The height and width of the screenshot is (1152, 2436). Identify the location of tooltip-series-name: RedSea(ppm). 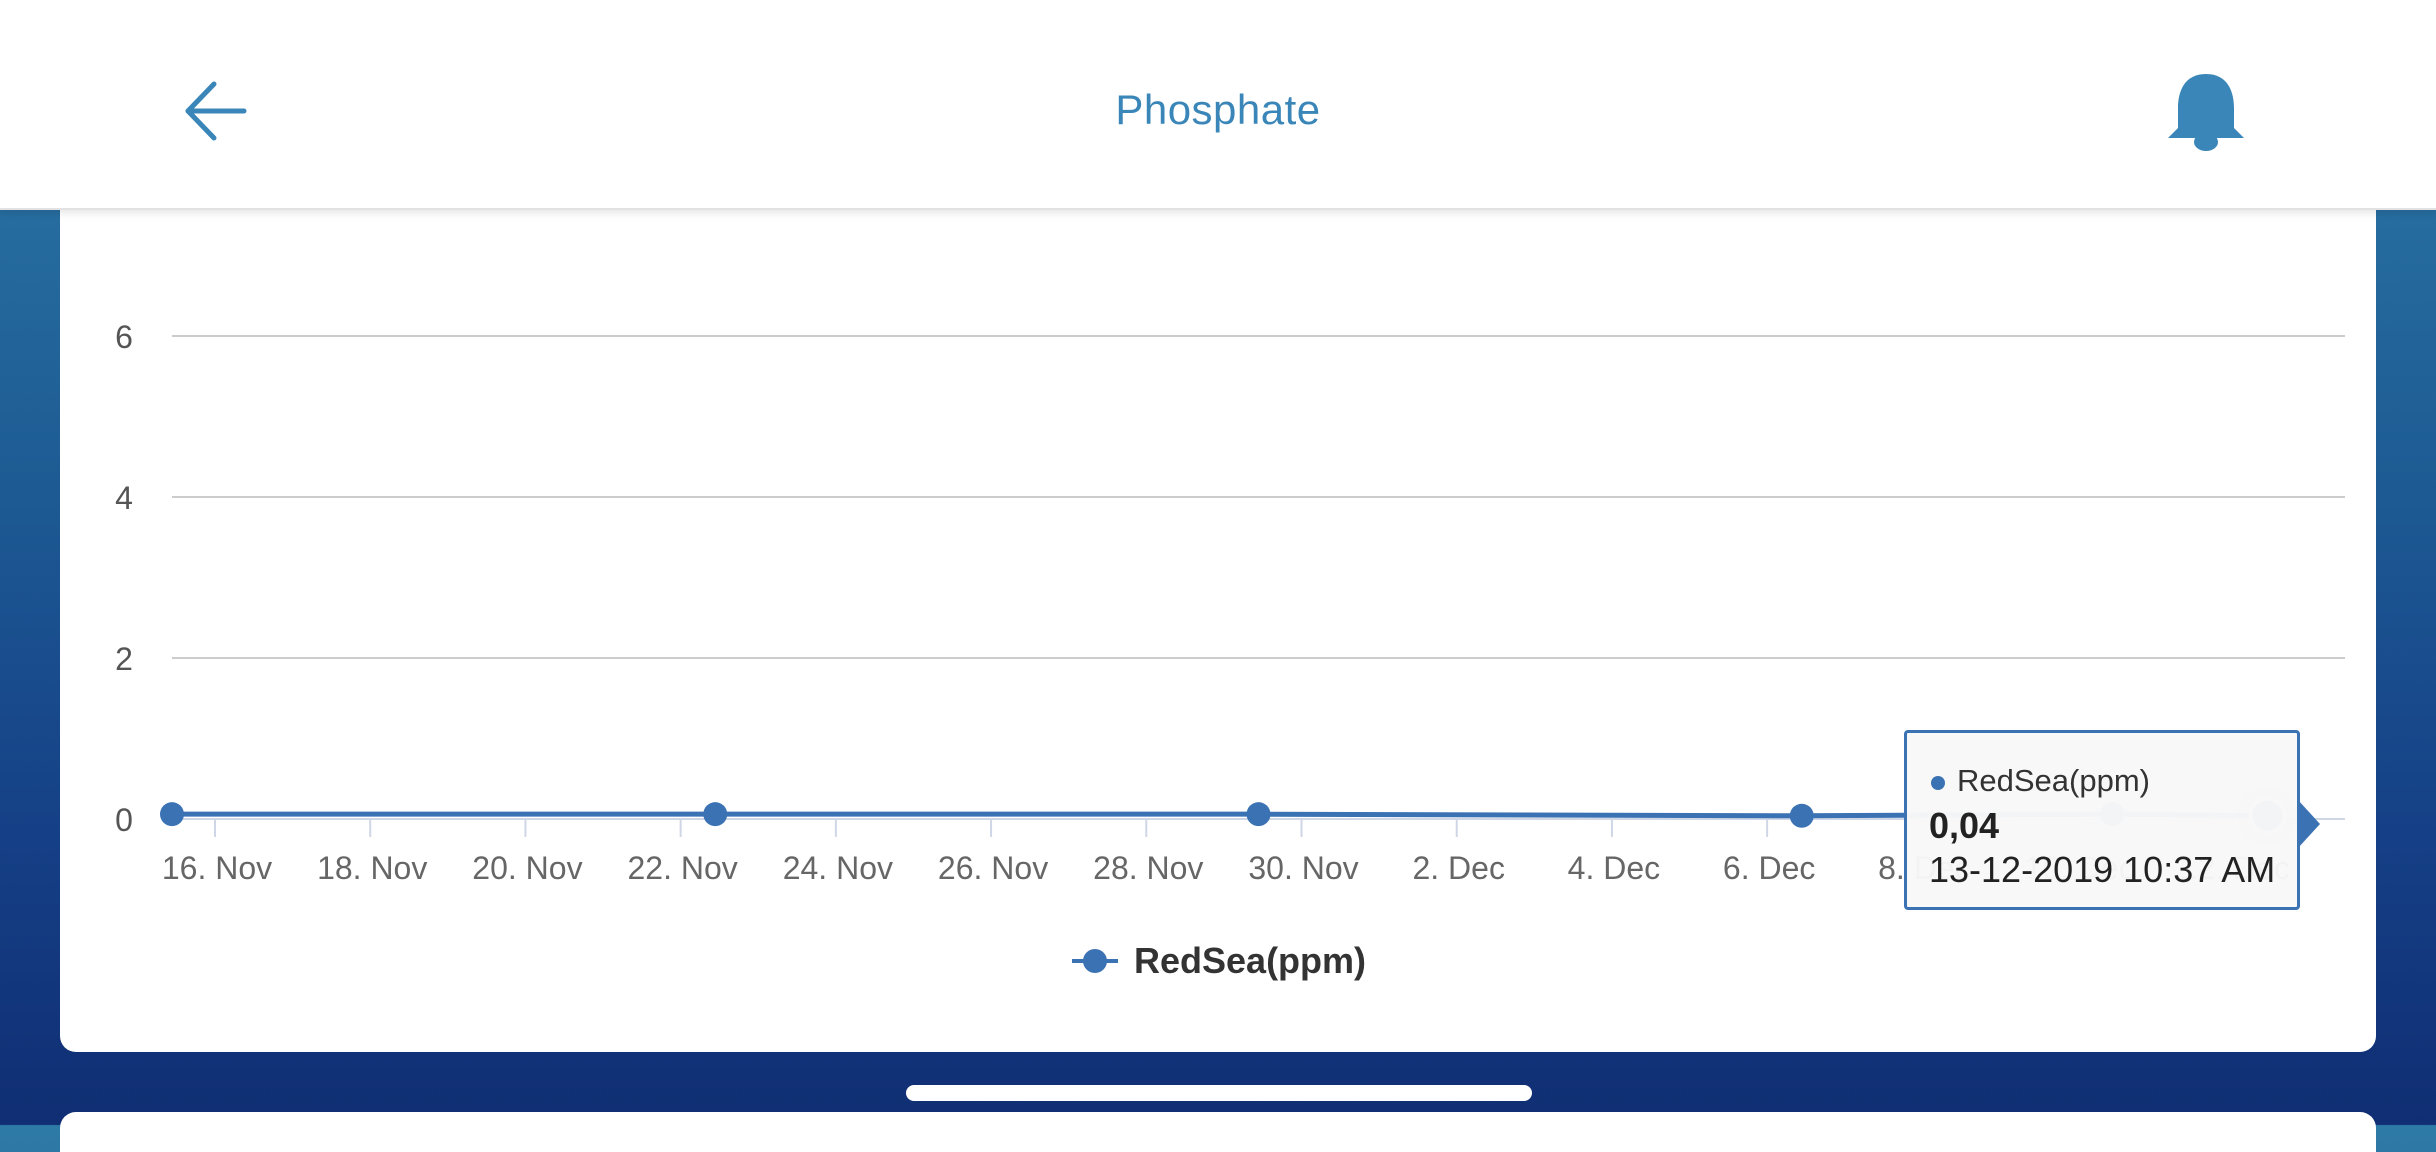
(2053, 780).